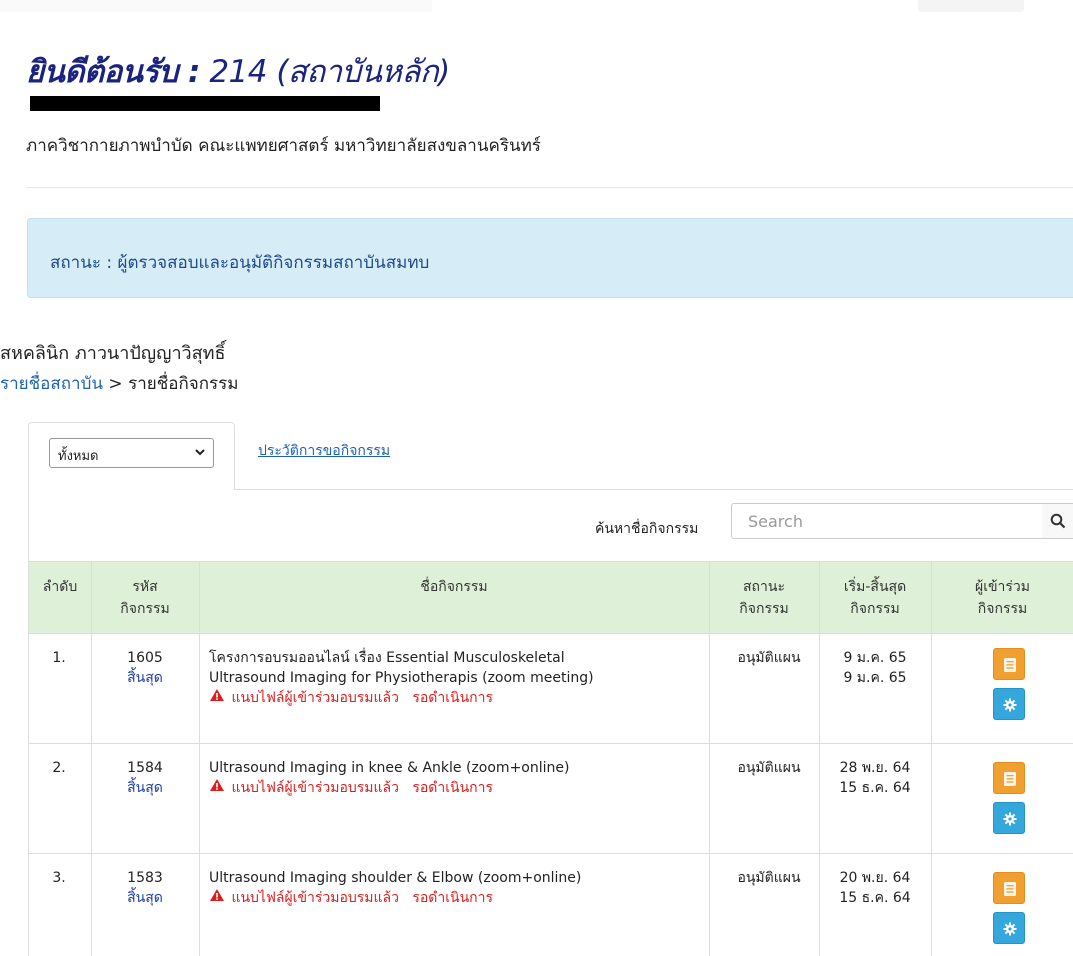 This screenshot has height=956, width=1073. Describe the element at coordinates (131, 453) in the screenshot. I see `filter-select: ทั้งหมด` at that location.